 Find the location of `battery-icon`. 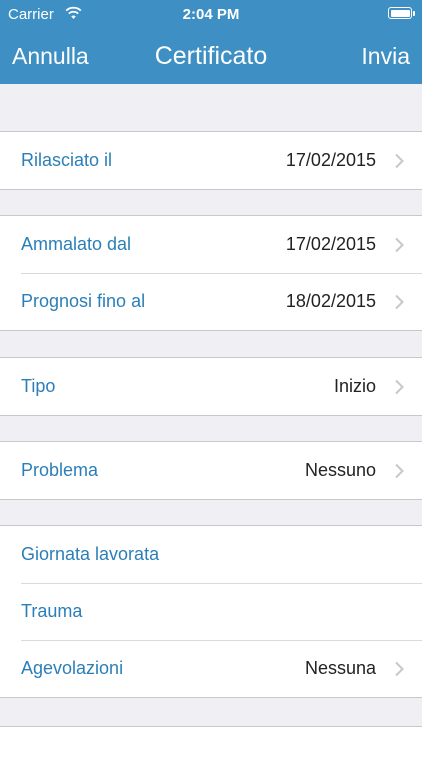

battery-icon is located at coordinates (401, 13).